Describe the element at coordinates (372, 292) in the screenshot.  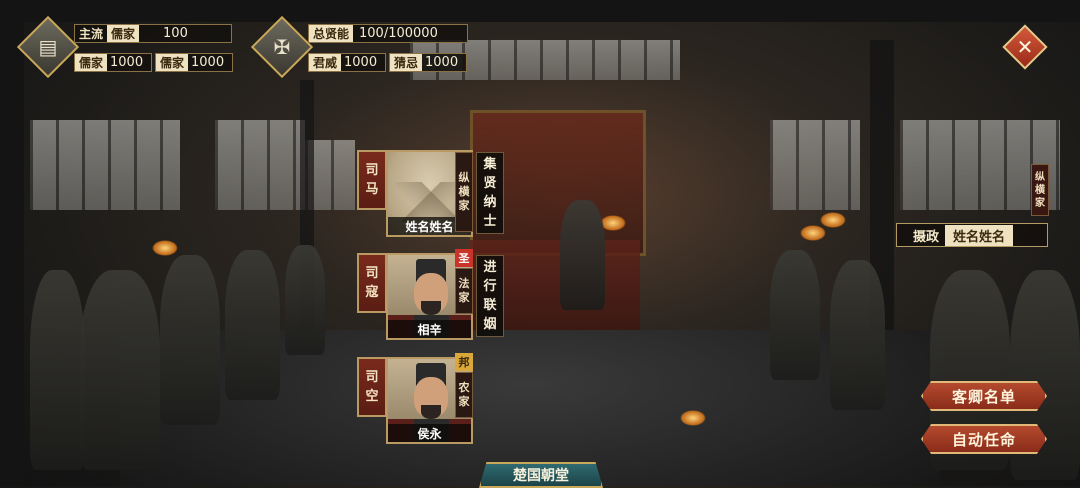
I see `office-char: 寇` at that location.